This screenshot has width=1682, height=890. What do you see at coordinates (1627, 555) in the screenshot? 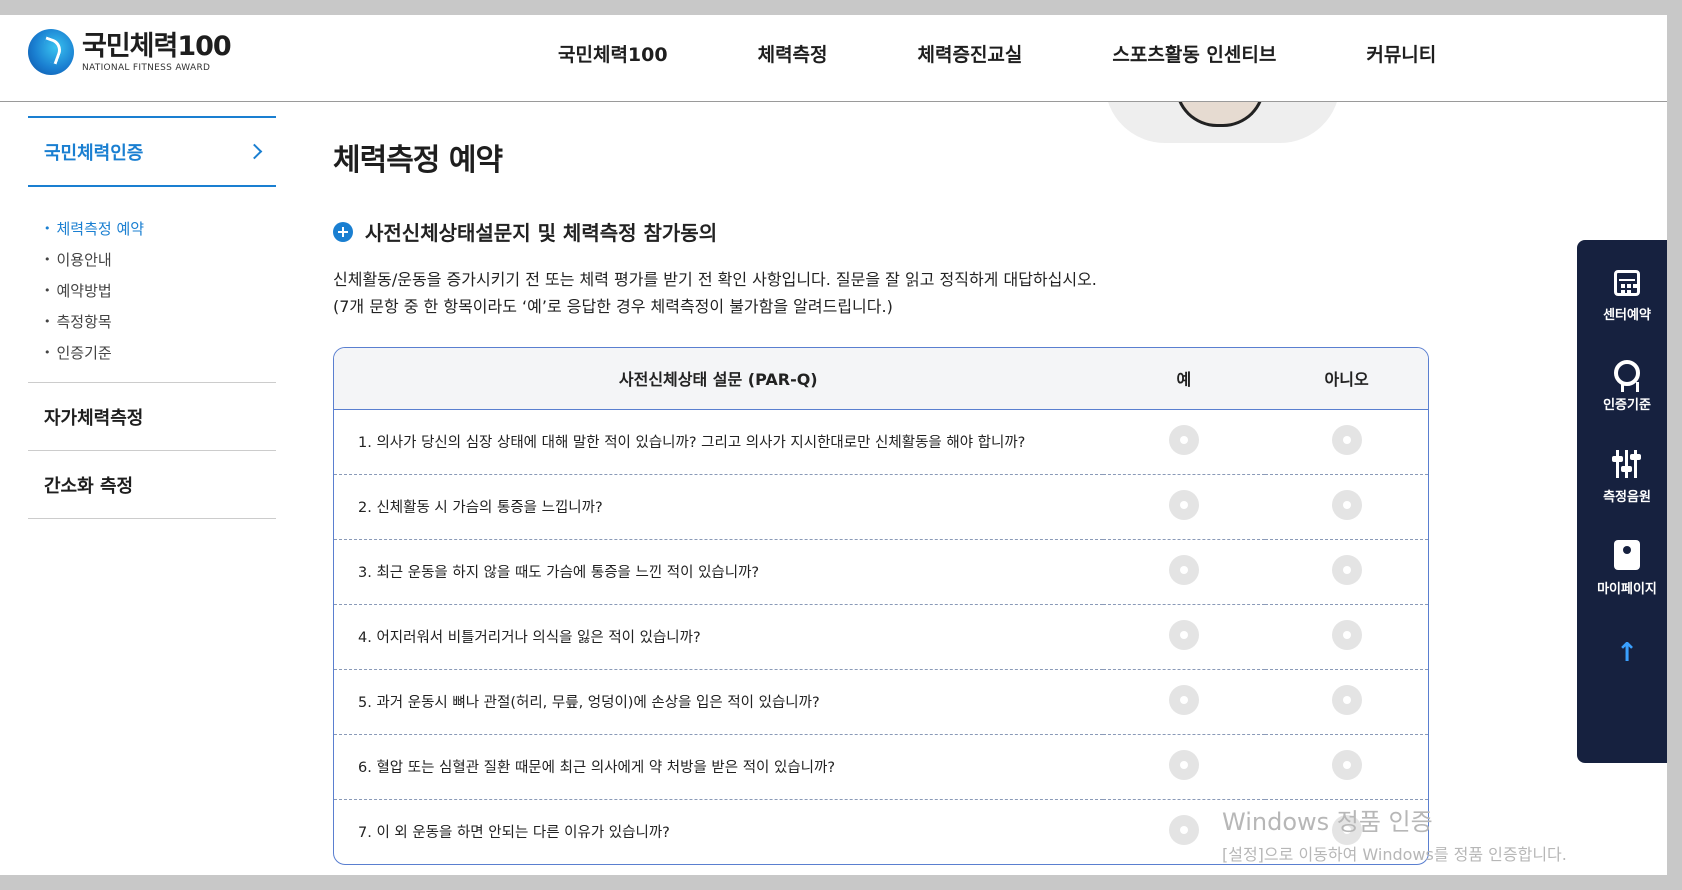
I see `mypage-icon` at bounding box center [1627, 555].